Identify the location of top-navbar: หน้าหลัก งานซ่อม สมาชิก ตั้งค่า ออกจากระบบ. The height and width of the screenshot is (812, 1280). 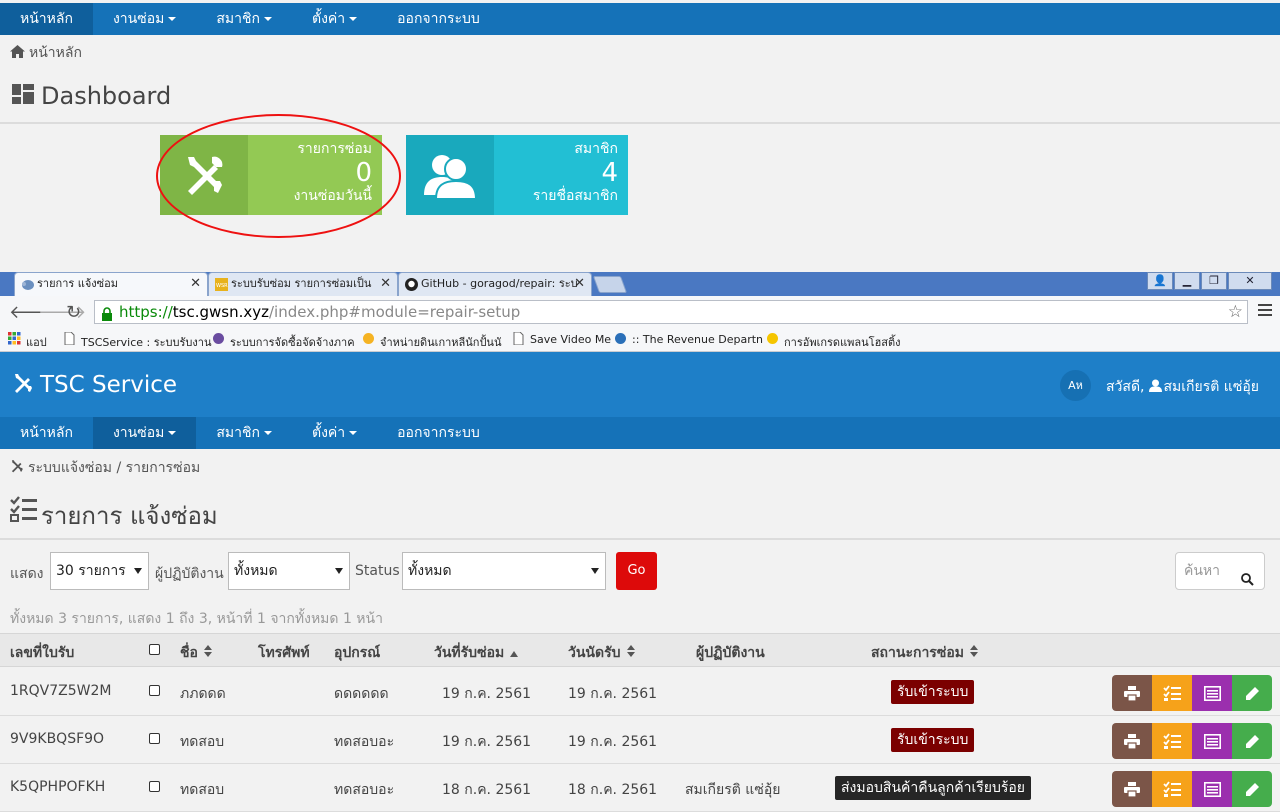
(640, 19).